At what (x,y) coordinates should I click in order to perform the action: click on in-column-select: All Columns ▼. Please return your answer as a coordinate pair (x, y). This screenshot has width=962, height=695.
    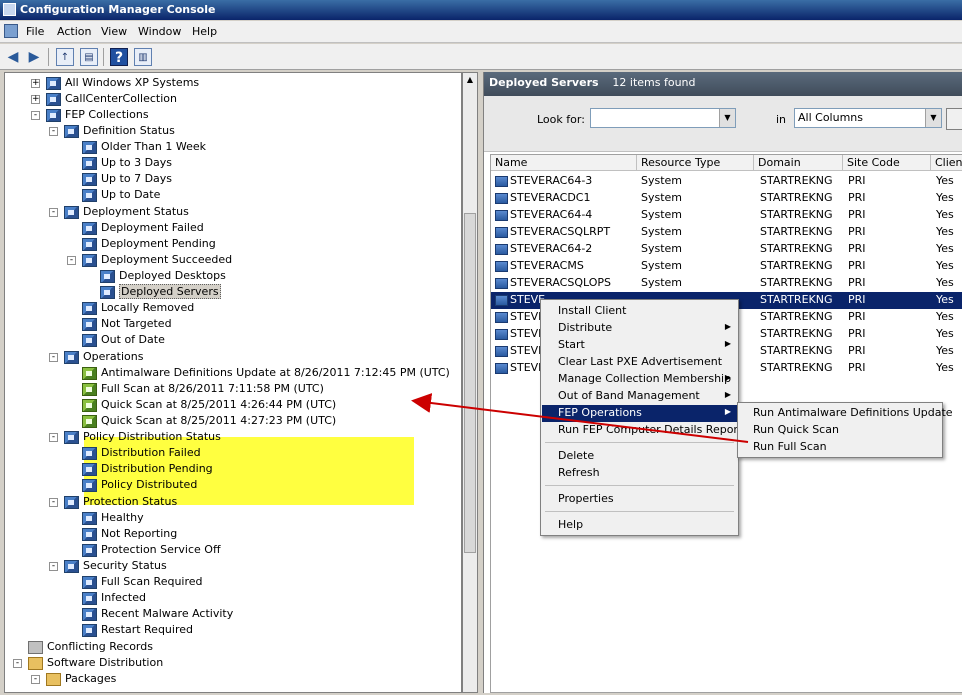
    Looking at the image, I should click on (868, 118).